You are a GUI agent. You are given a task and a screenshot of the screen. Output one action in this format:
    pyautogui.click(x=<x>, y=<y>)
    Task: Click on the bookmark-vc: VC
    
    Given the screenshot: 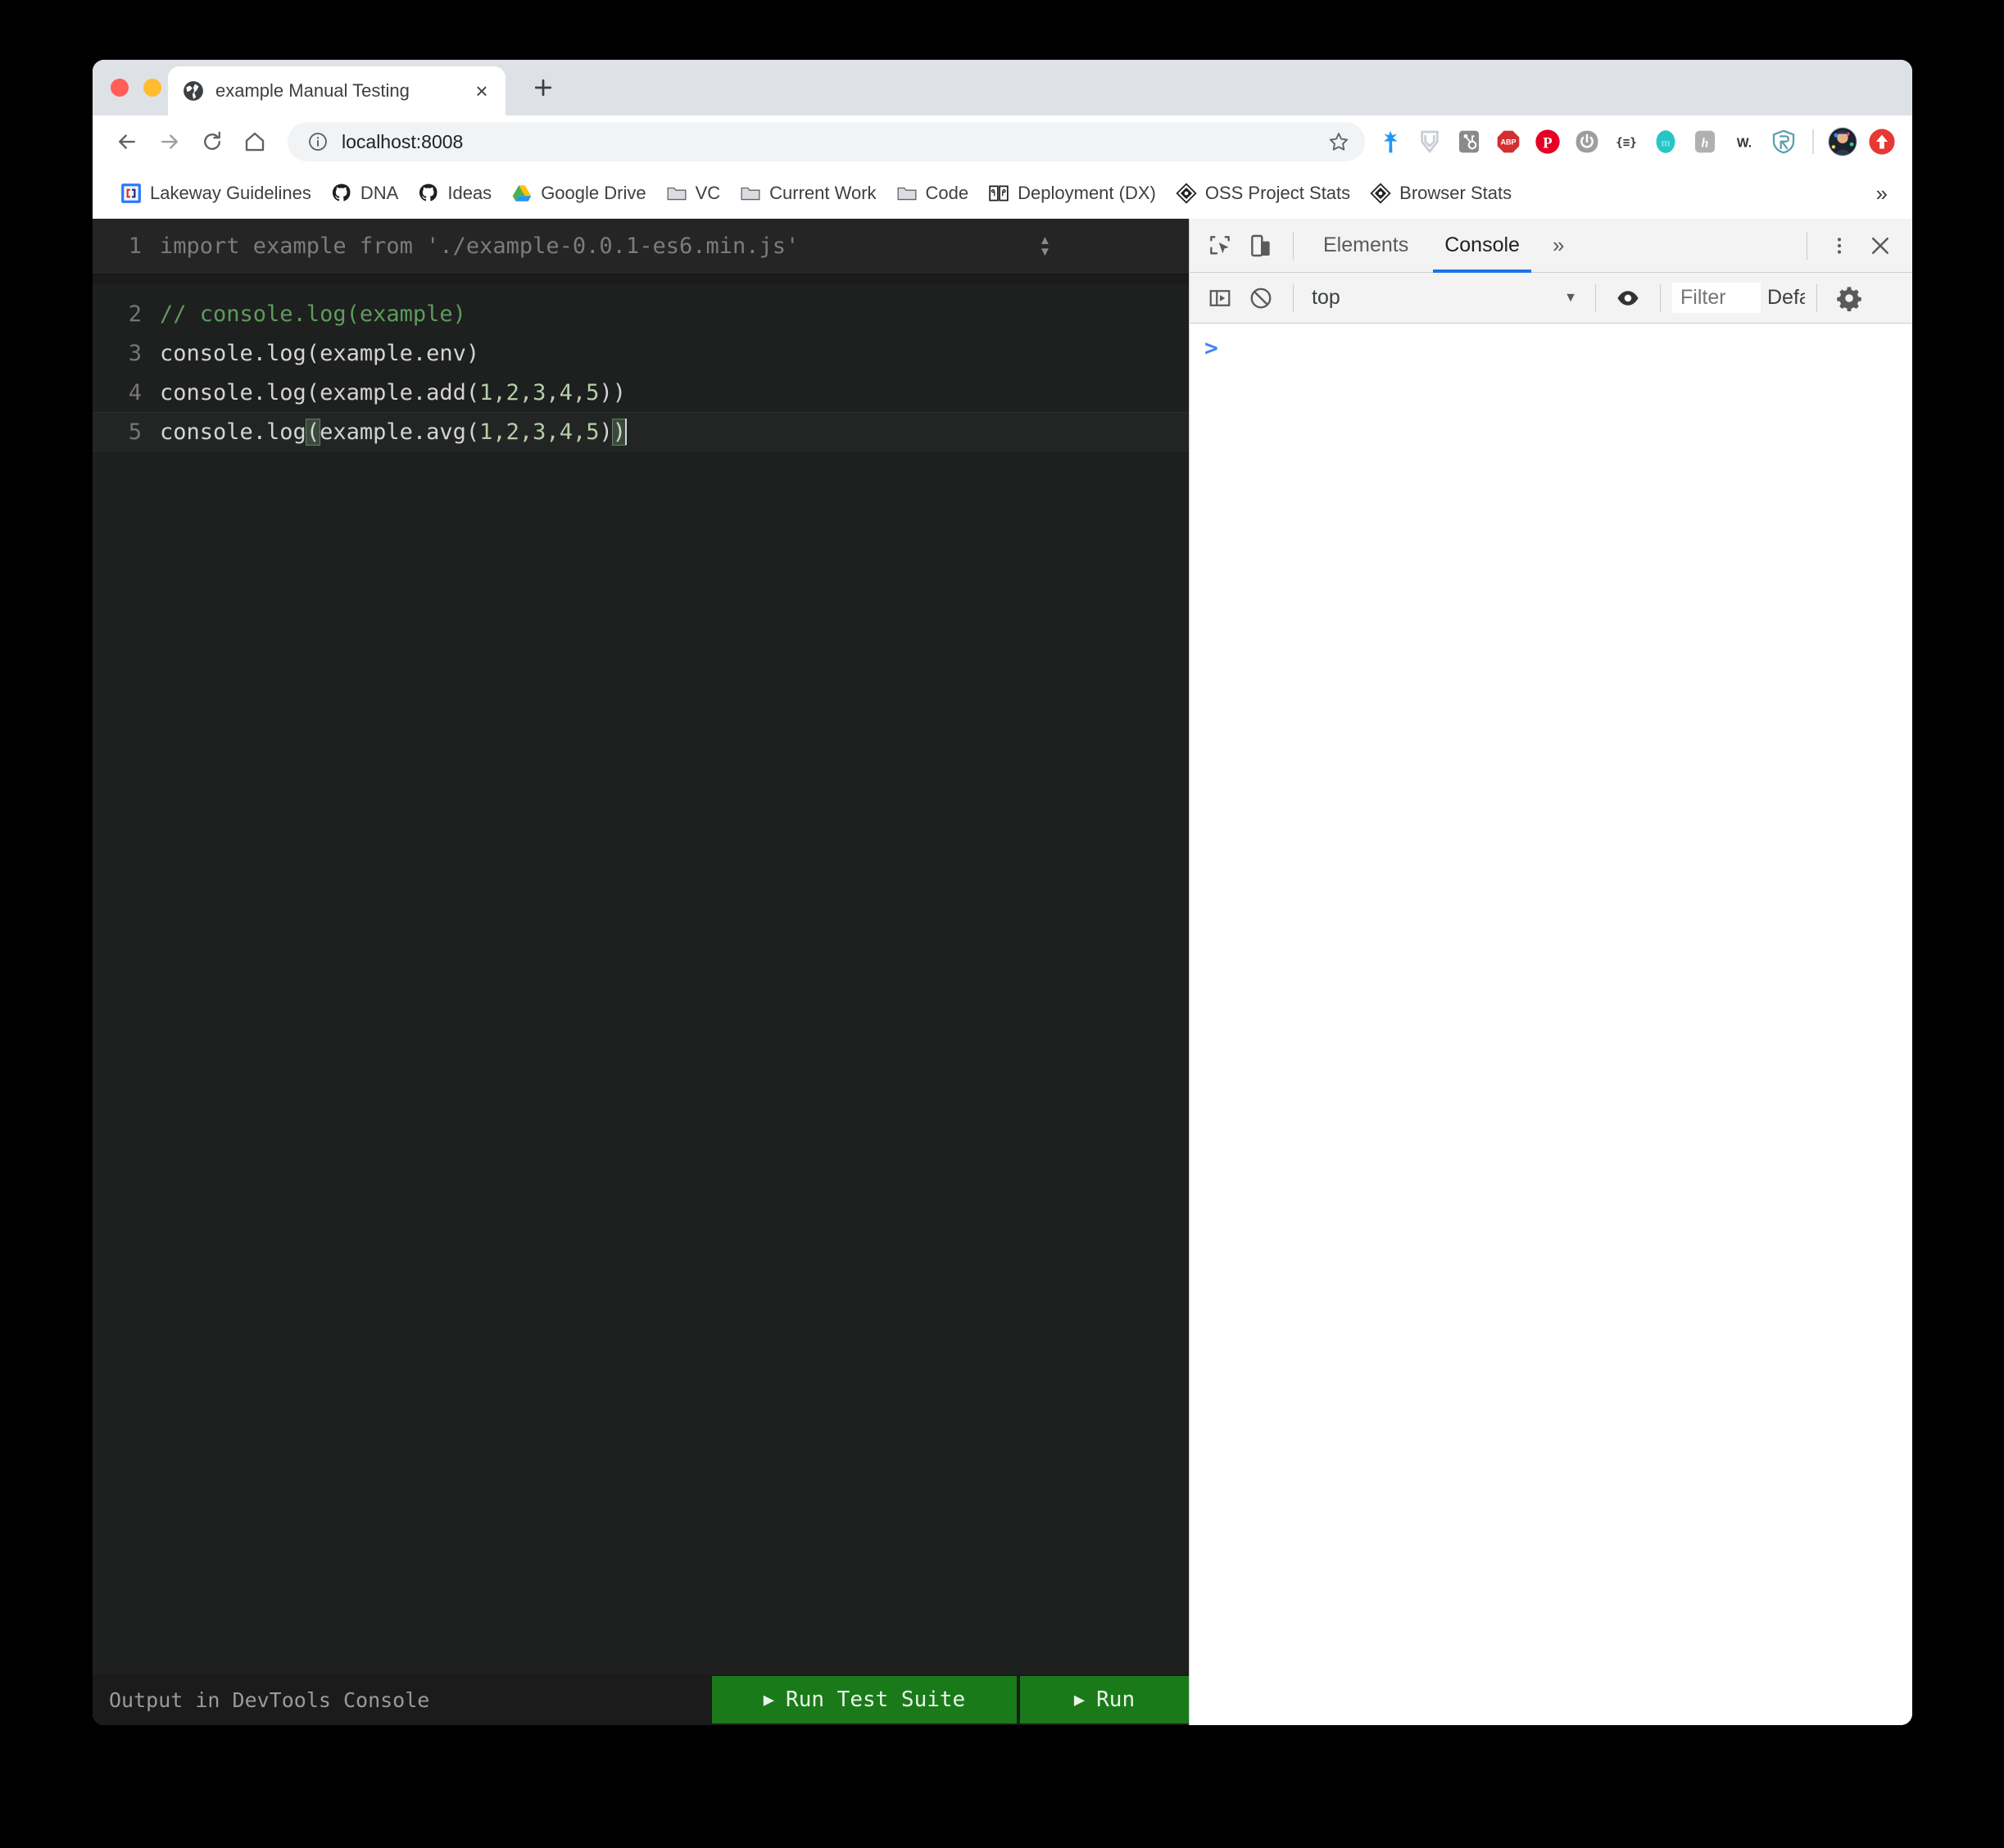 What is the action you would take?
    pyautogui.click(x=693, y=193)
    